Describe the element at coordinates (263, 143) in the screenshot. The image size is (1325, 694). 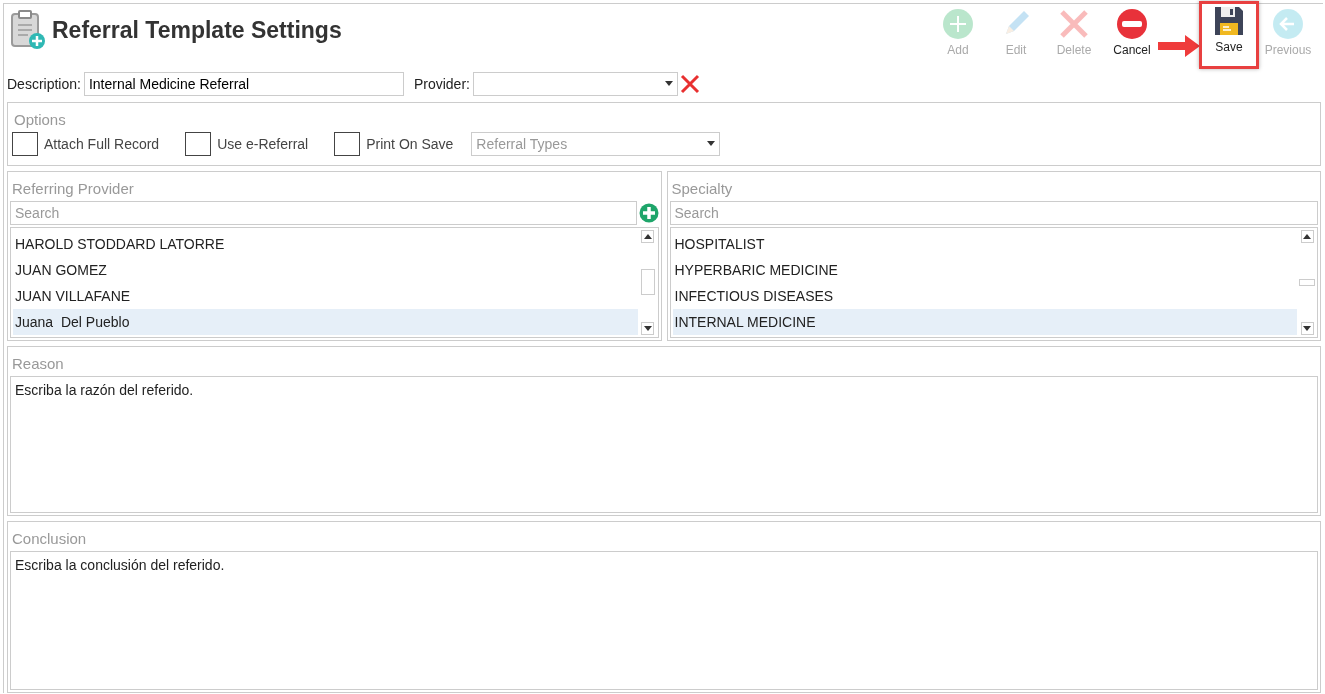
I see `checkbox-label: Use e-Referral` at that location.